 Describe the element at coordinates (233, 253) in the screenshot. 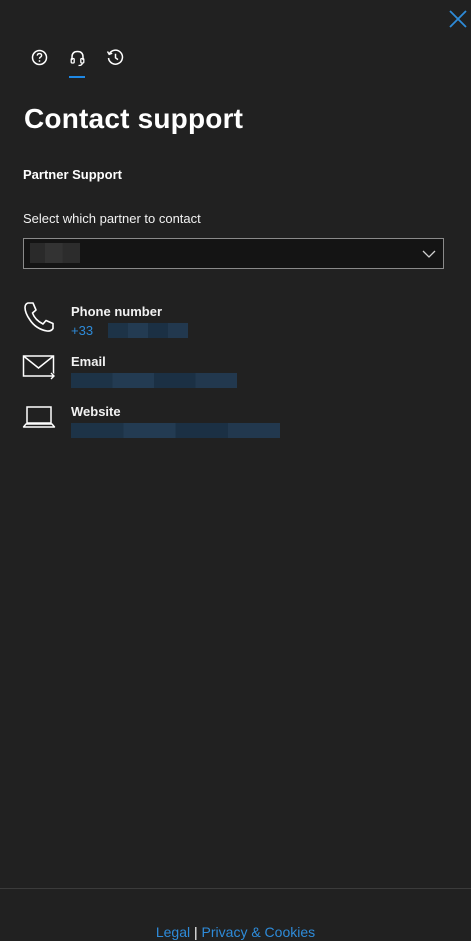

I see `partner-select` at that location.